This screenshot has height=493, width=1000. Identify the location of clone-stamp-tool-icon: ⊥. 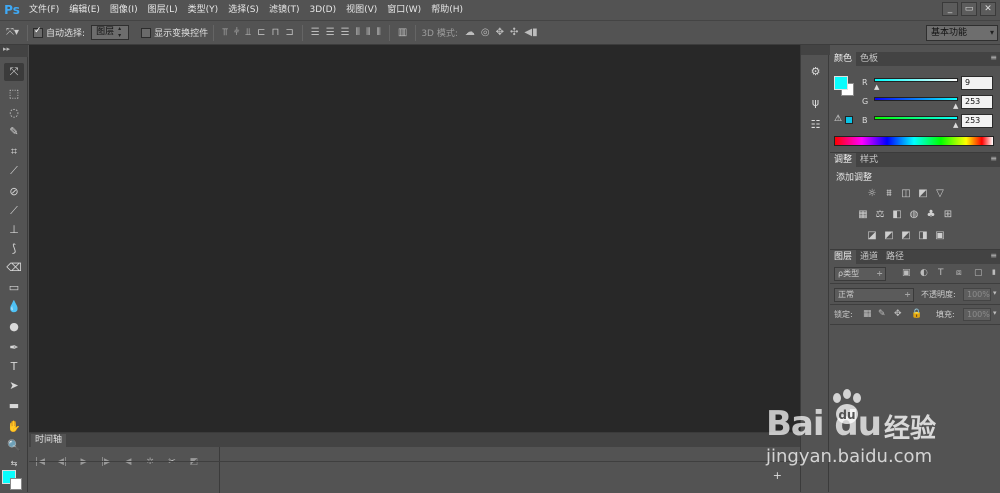
(14, 230).